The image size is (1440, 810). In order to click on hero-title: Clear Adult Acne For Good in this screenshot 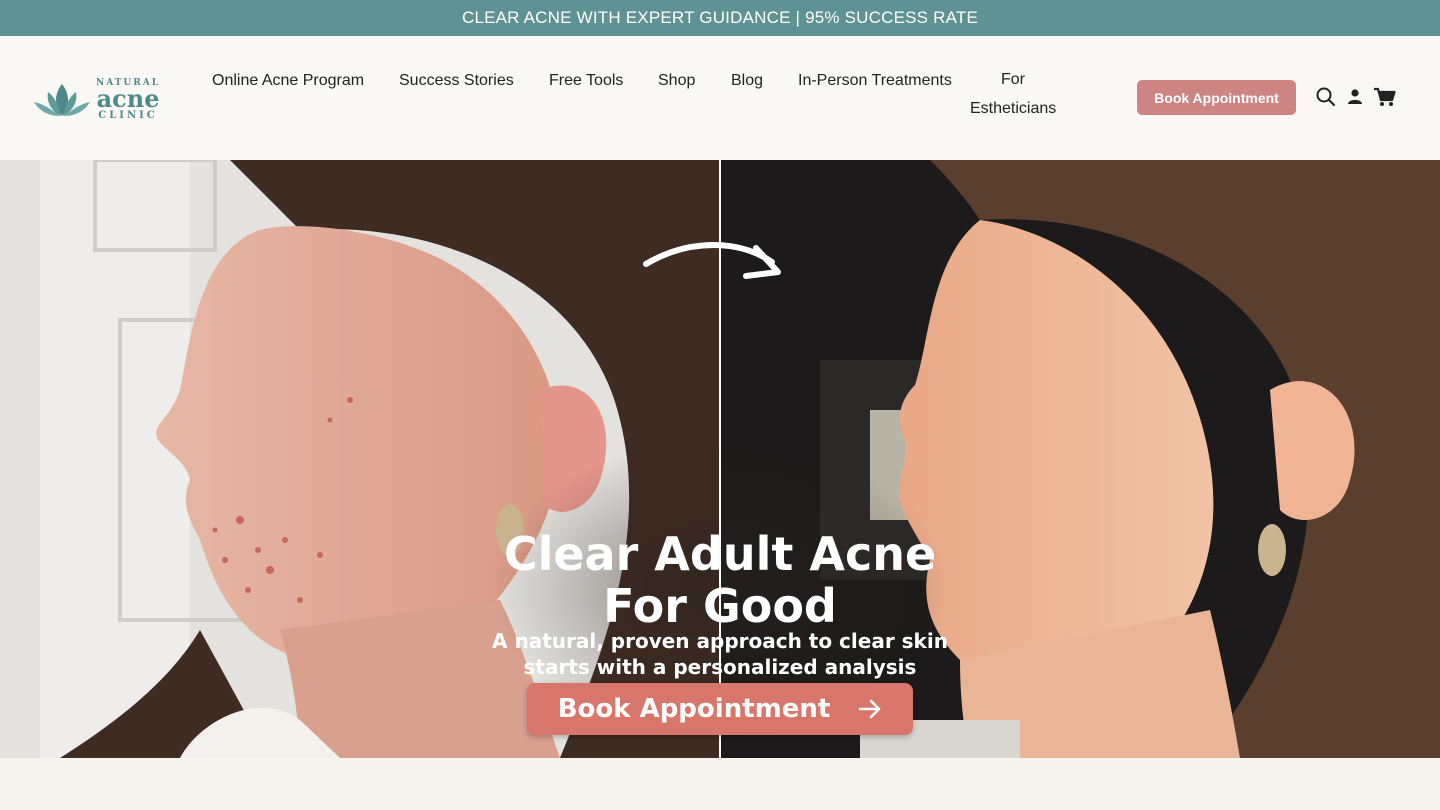, I will do `click(720, 580)`.